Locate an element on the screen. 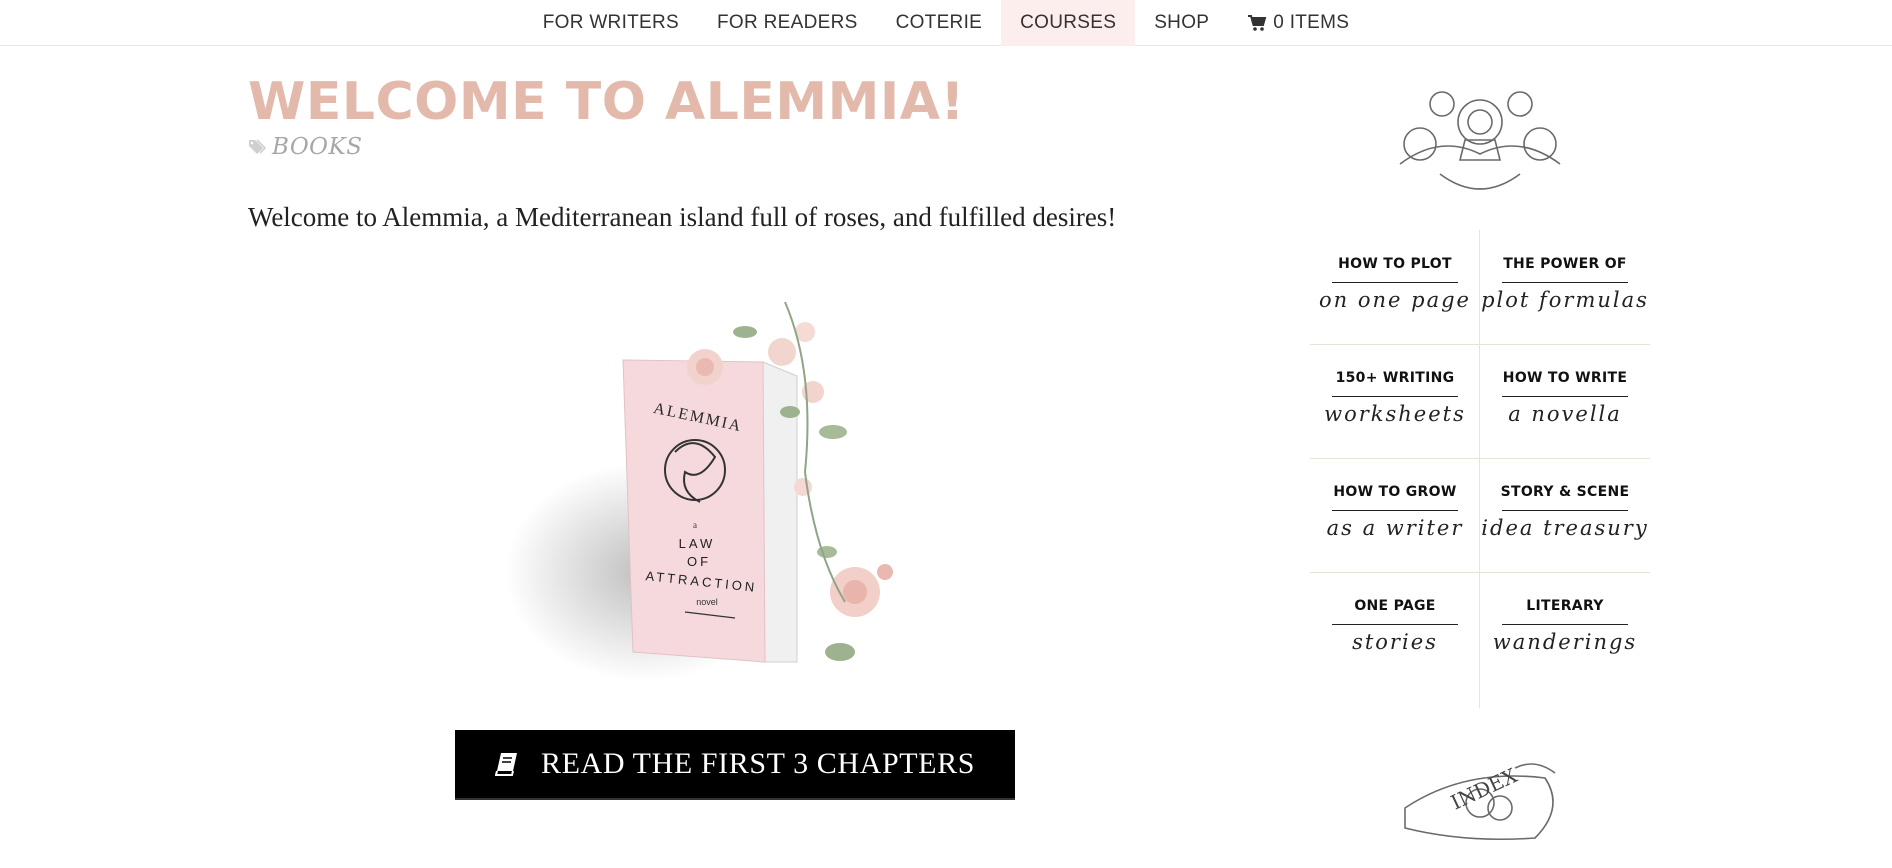 This screenshot has height=868, width=1892. cart-link: 0 ITEMS is located at coordinates (1298, 23).